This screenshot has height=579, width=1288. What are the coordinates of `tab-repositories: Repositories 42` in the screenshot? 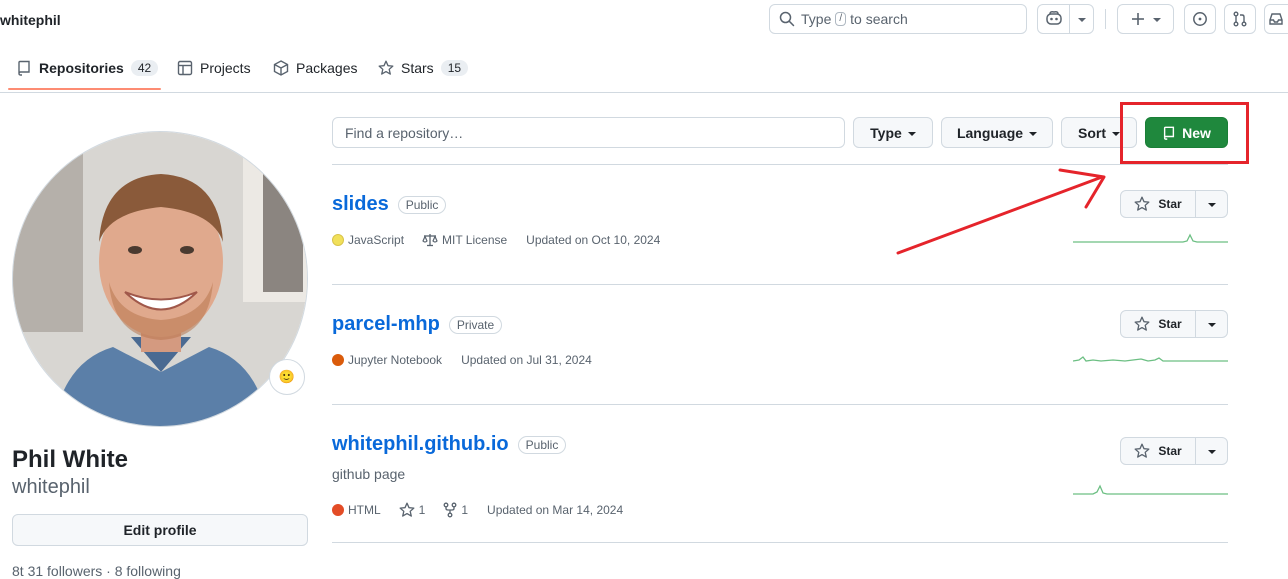 It's located at (87, 68).